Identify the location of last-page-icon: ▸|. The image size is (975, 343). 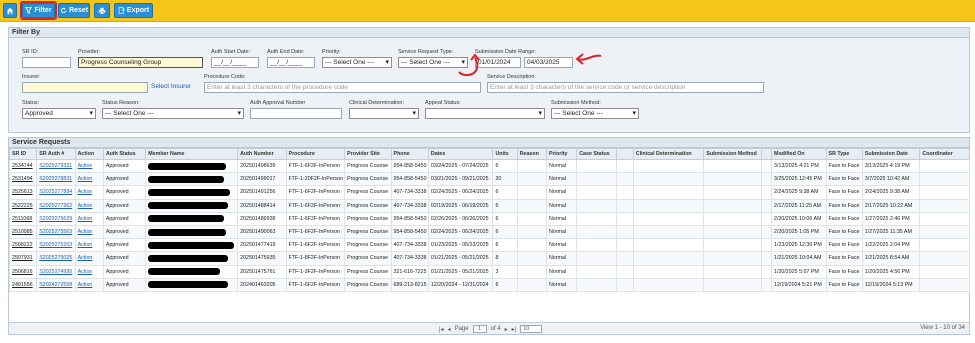
(514, 329).